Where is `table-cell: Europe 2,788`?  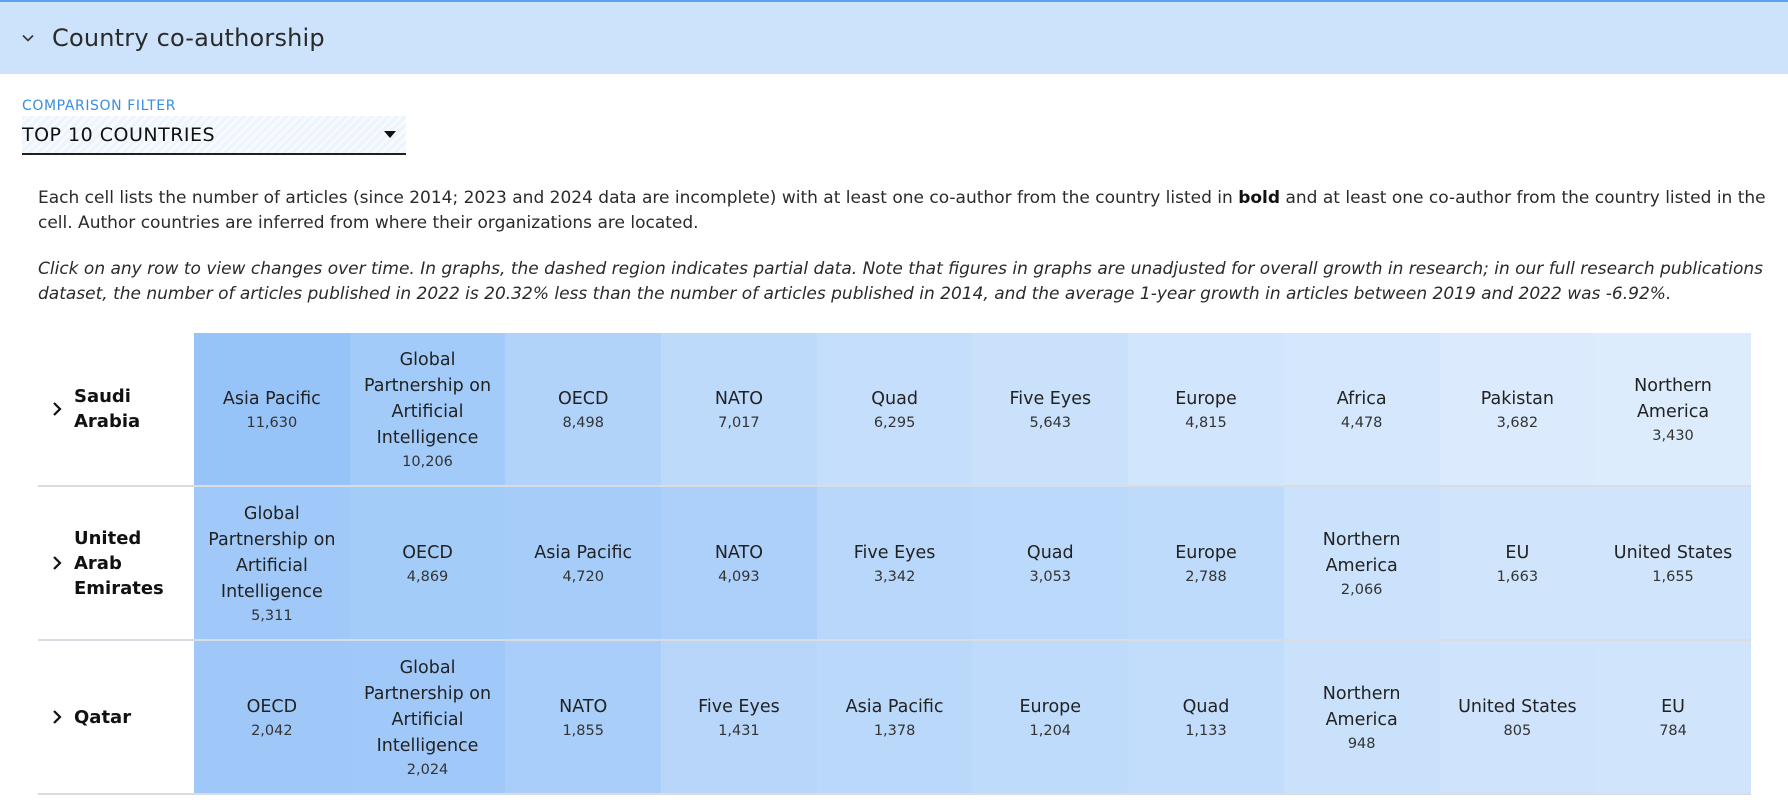
table-cell: Europe 2,788 is located at coordinates (1206, 563).